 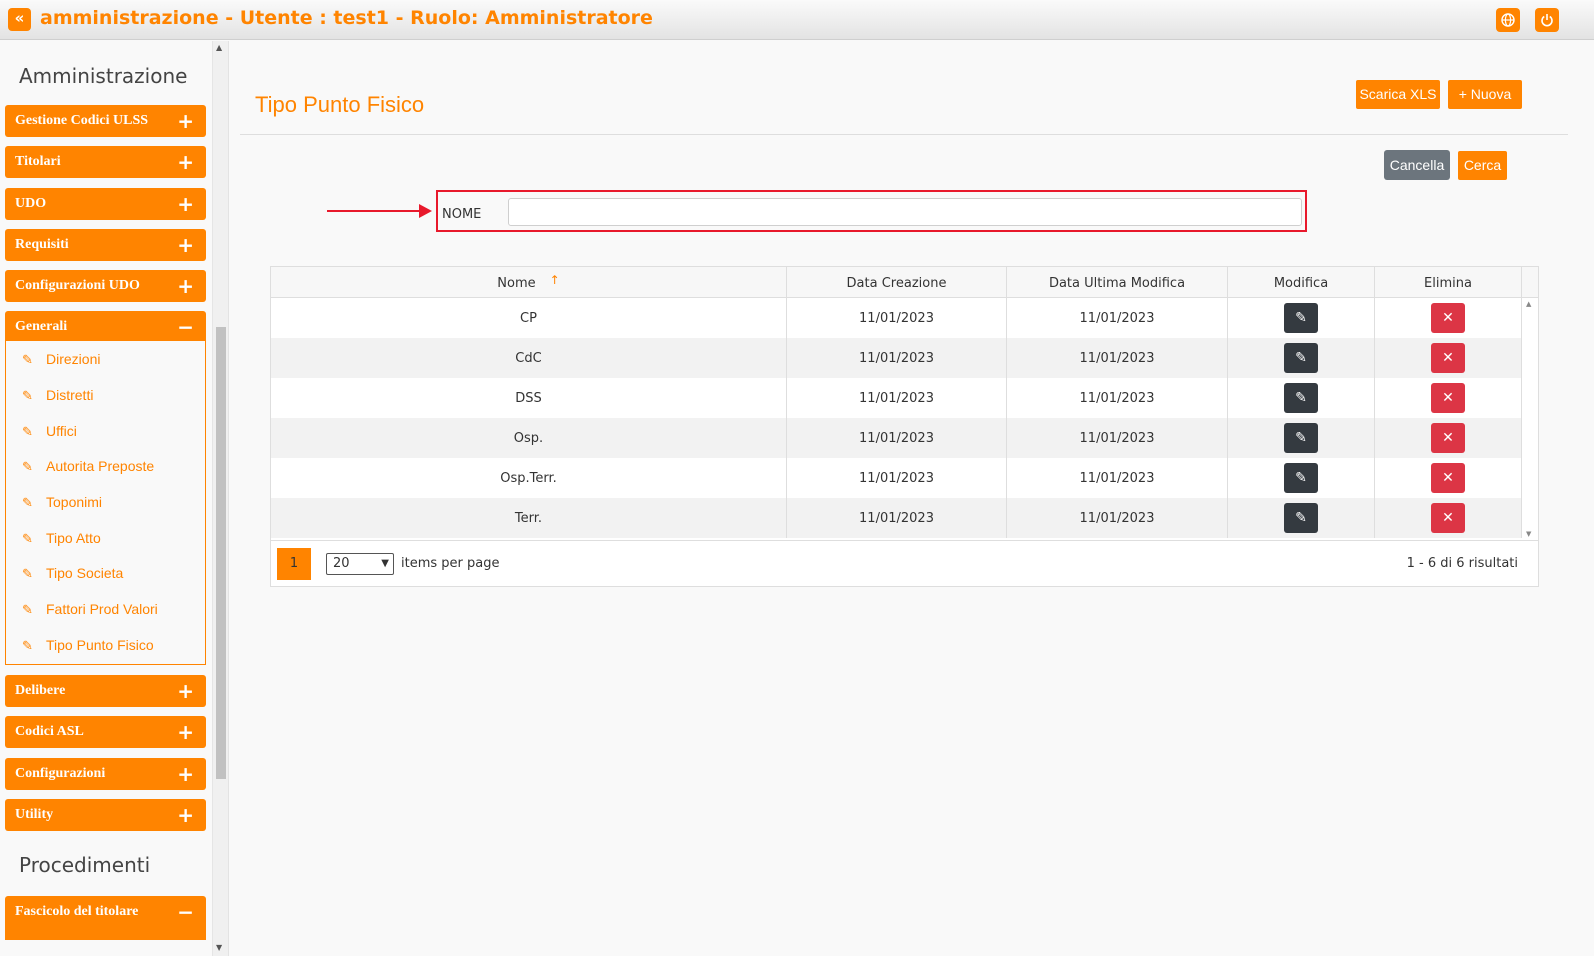 What do you see at coordinates (1547, 20) in the screenshot?
I see `power-icon` at bounding box center [1547, 20].